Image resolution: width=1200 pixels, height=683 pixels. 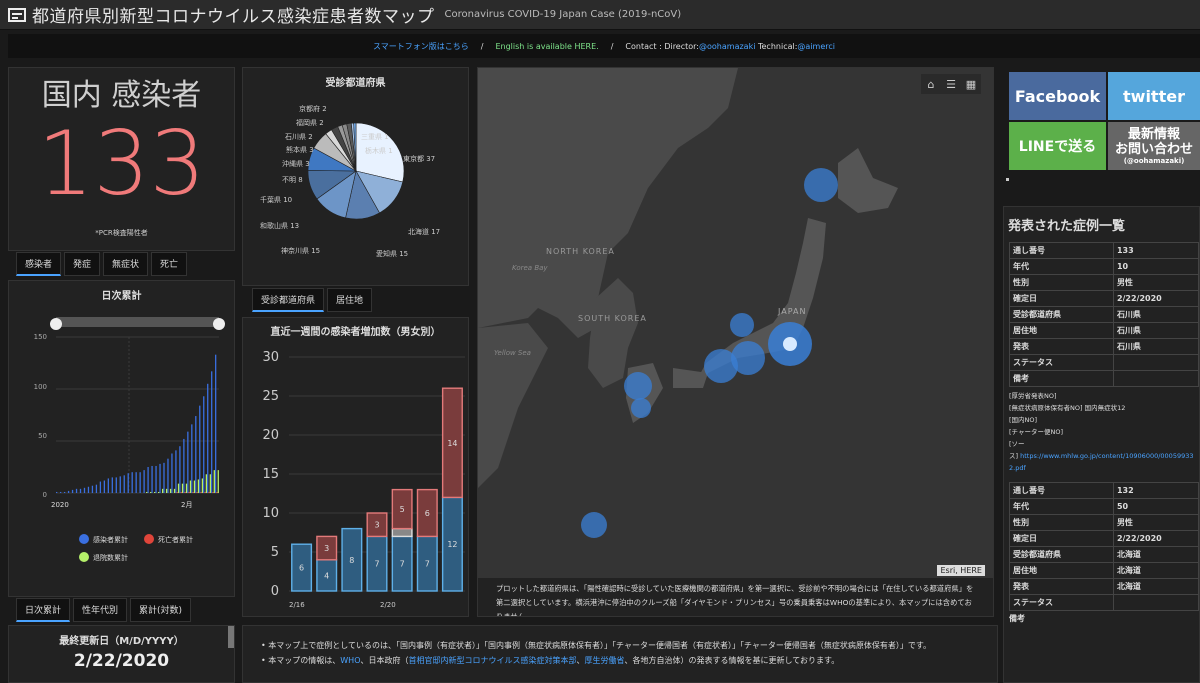 I want to click on basemap-icon: ▦, so click(x=971, y=84).